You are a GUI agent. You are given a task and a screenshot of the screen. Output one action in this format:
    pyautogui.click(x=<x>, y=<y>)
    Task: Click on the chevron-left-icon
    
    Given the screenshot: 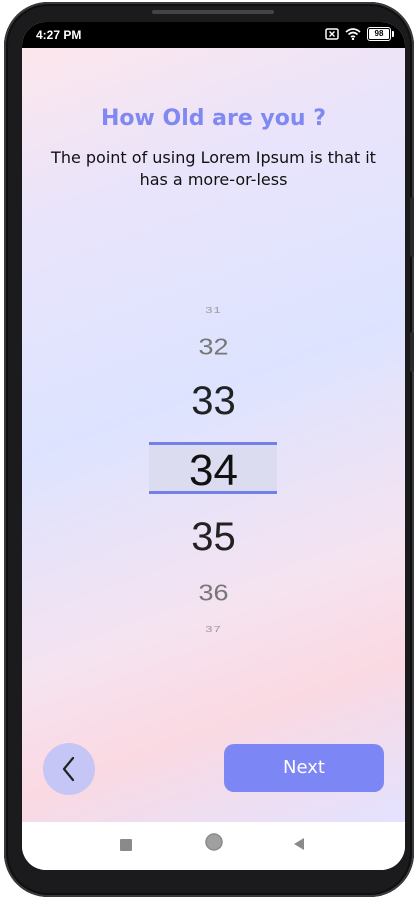 What is the action you would take?
    pyautogui.click(x=68, y=769)
    